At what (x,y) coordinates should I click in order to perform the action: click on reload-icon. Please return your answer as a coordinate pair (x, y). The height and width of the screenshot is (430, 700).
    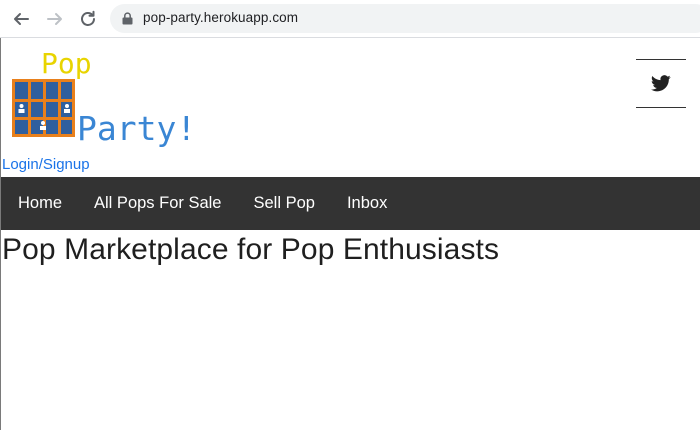
    Looking at the image, I should click on (88, 18).